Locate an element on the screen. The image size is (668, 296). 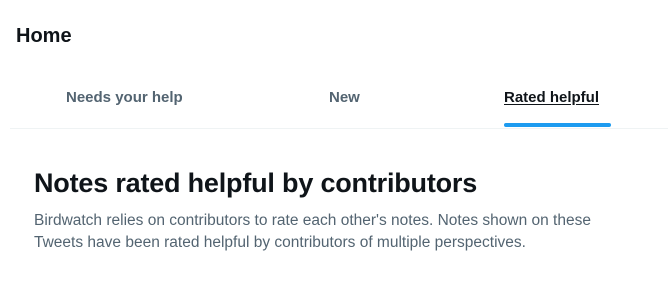
page-title: Home is located at coordinates (44, 36).